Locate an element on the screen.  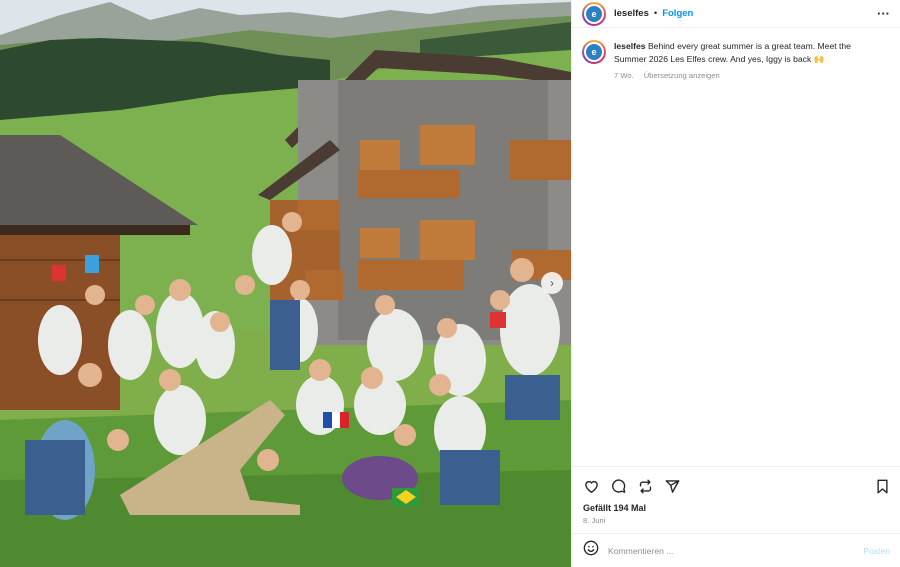
post-age: 7 Wo. is located at coordinates (624, 75).